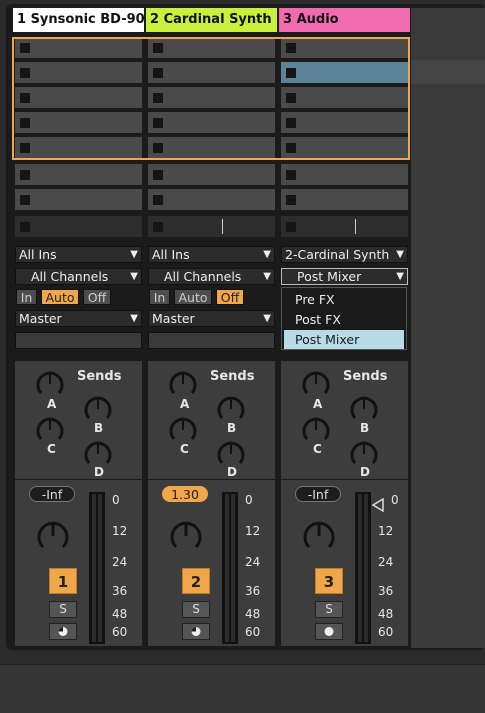 This screenshot has width=485, height=713. Describe the element at coordinates (52, 494) in the screenshot. I see `volume-display: -Inf` at that location.